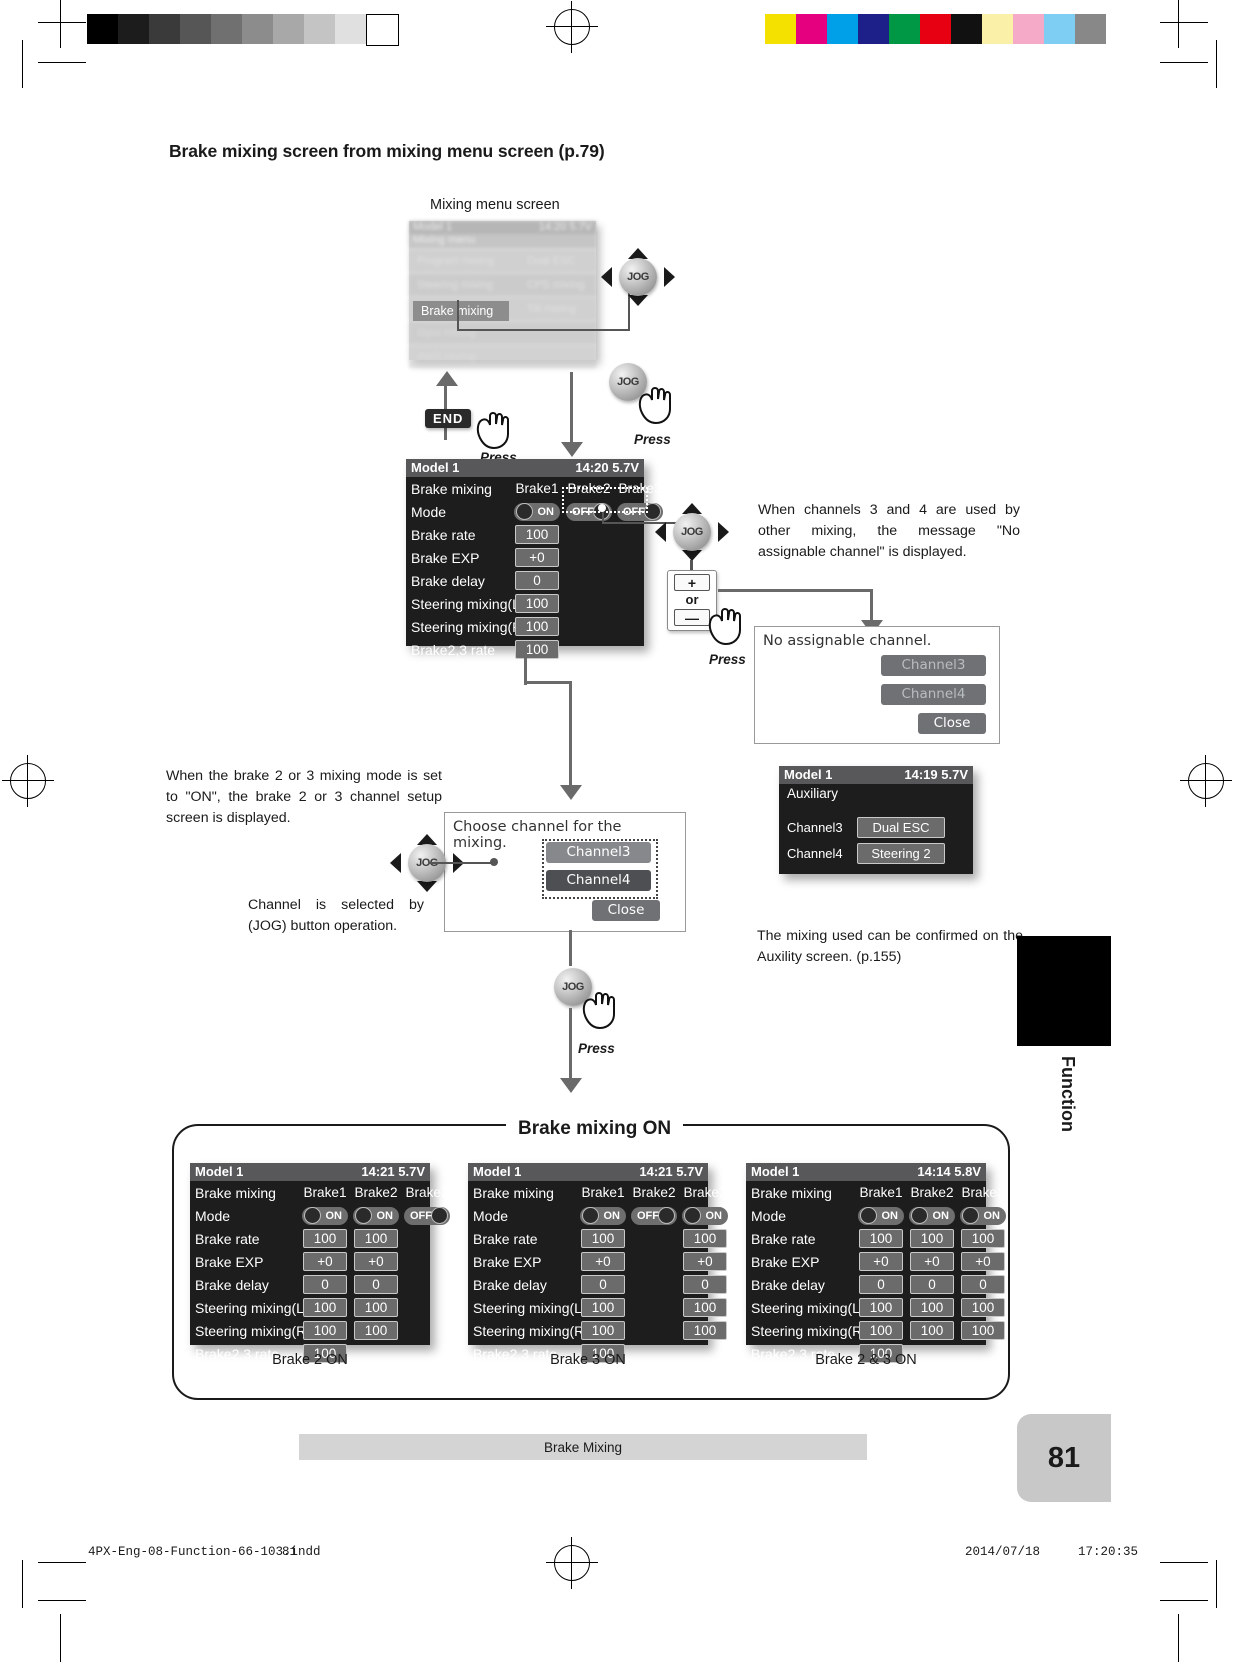  Describe the element at coordinates (603, 1192) in the screenshot. I see `column-header-brake1: Brake1` at that location.